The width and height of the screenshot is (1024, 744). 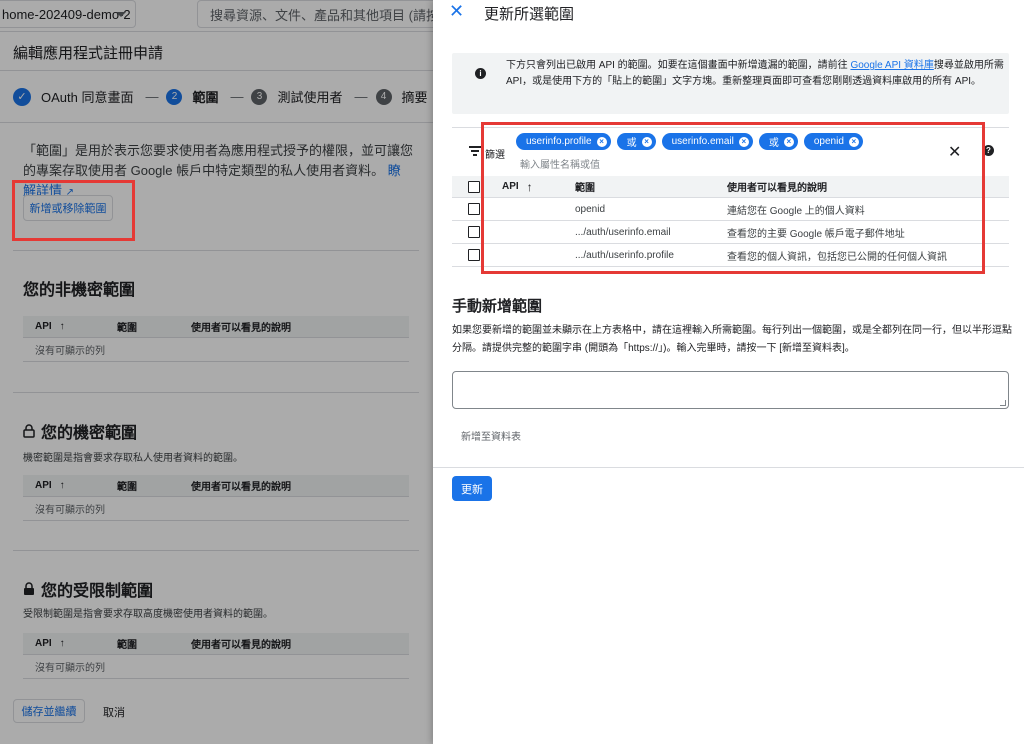 What do you see at coordinates (1003, 403) in the screenshot?
I see `resize-handle` at bounding box center [1003, 403].